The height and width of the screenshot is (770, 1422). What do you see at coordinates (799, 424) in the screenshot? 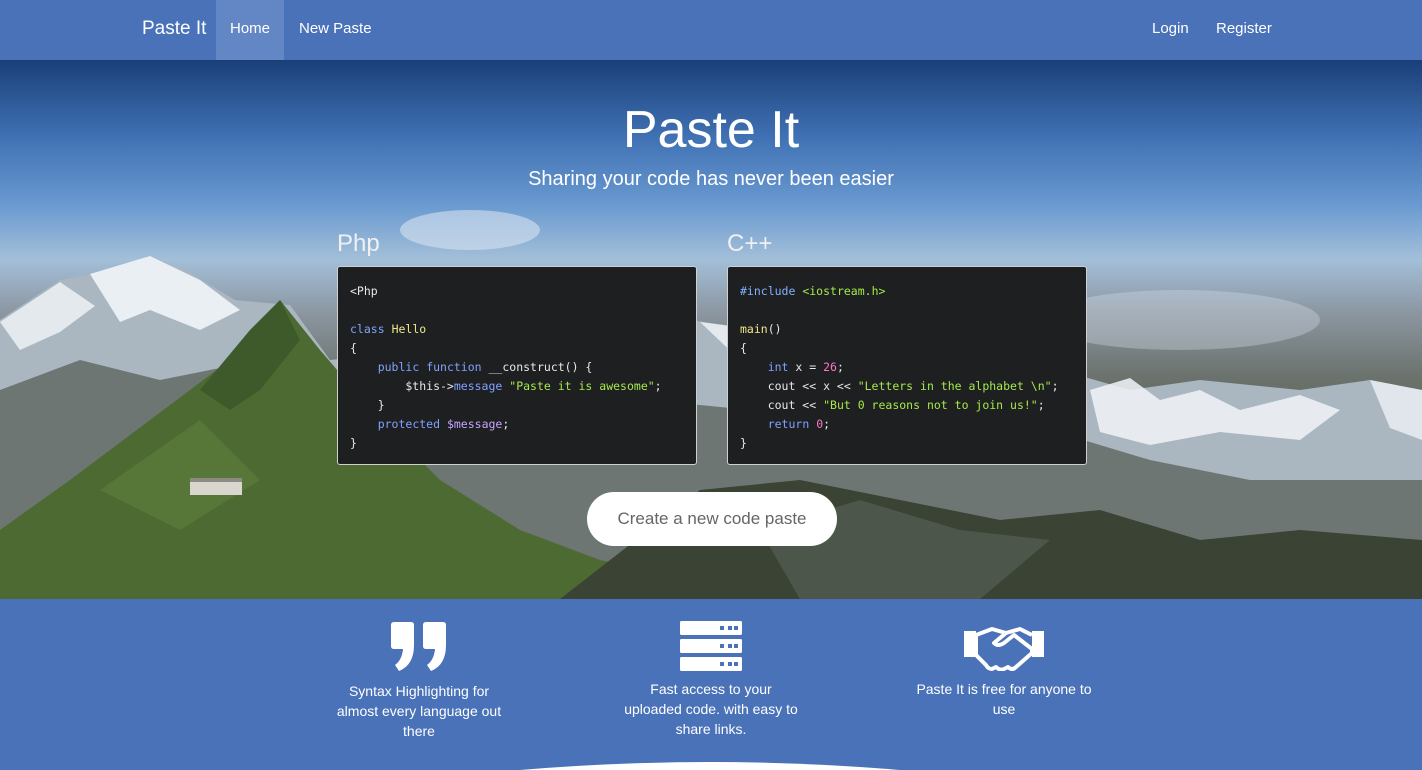
I see `code-line: return 0;` at bounding box center [799, 424].